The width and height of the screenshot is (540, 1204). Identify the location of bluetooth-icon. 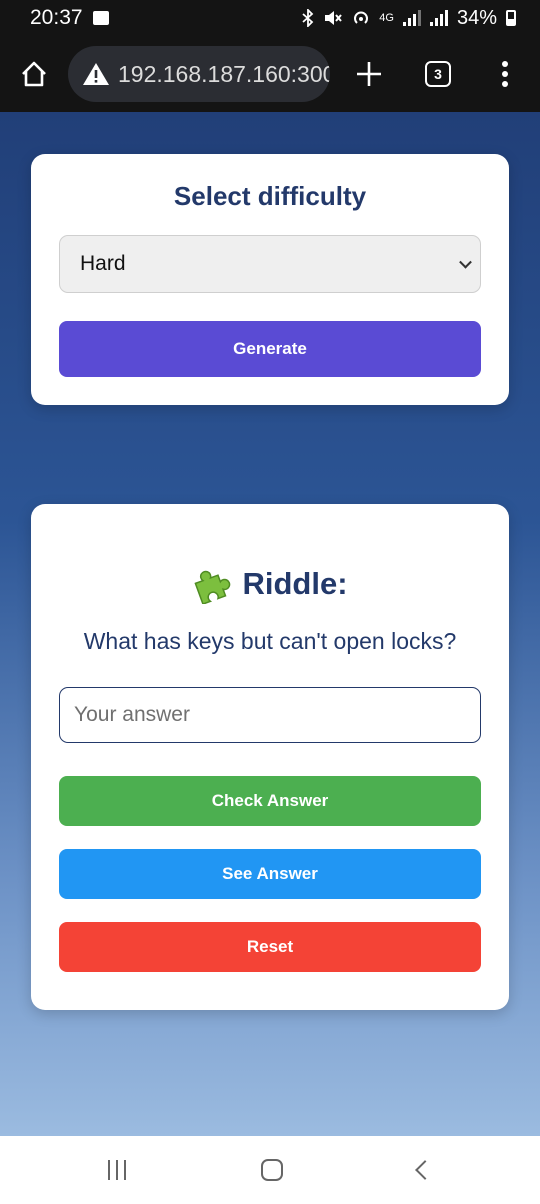
(308, 18).